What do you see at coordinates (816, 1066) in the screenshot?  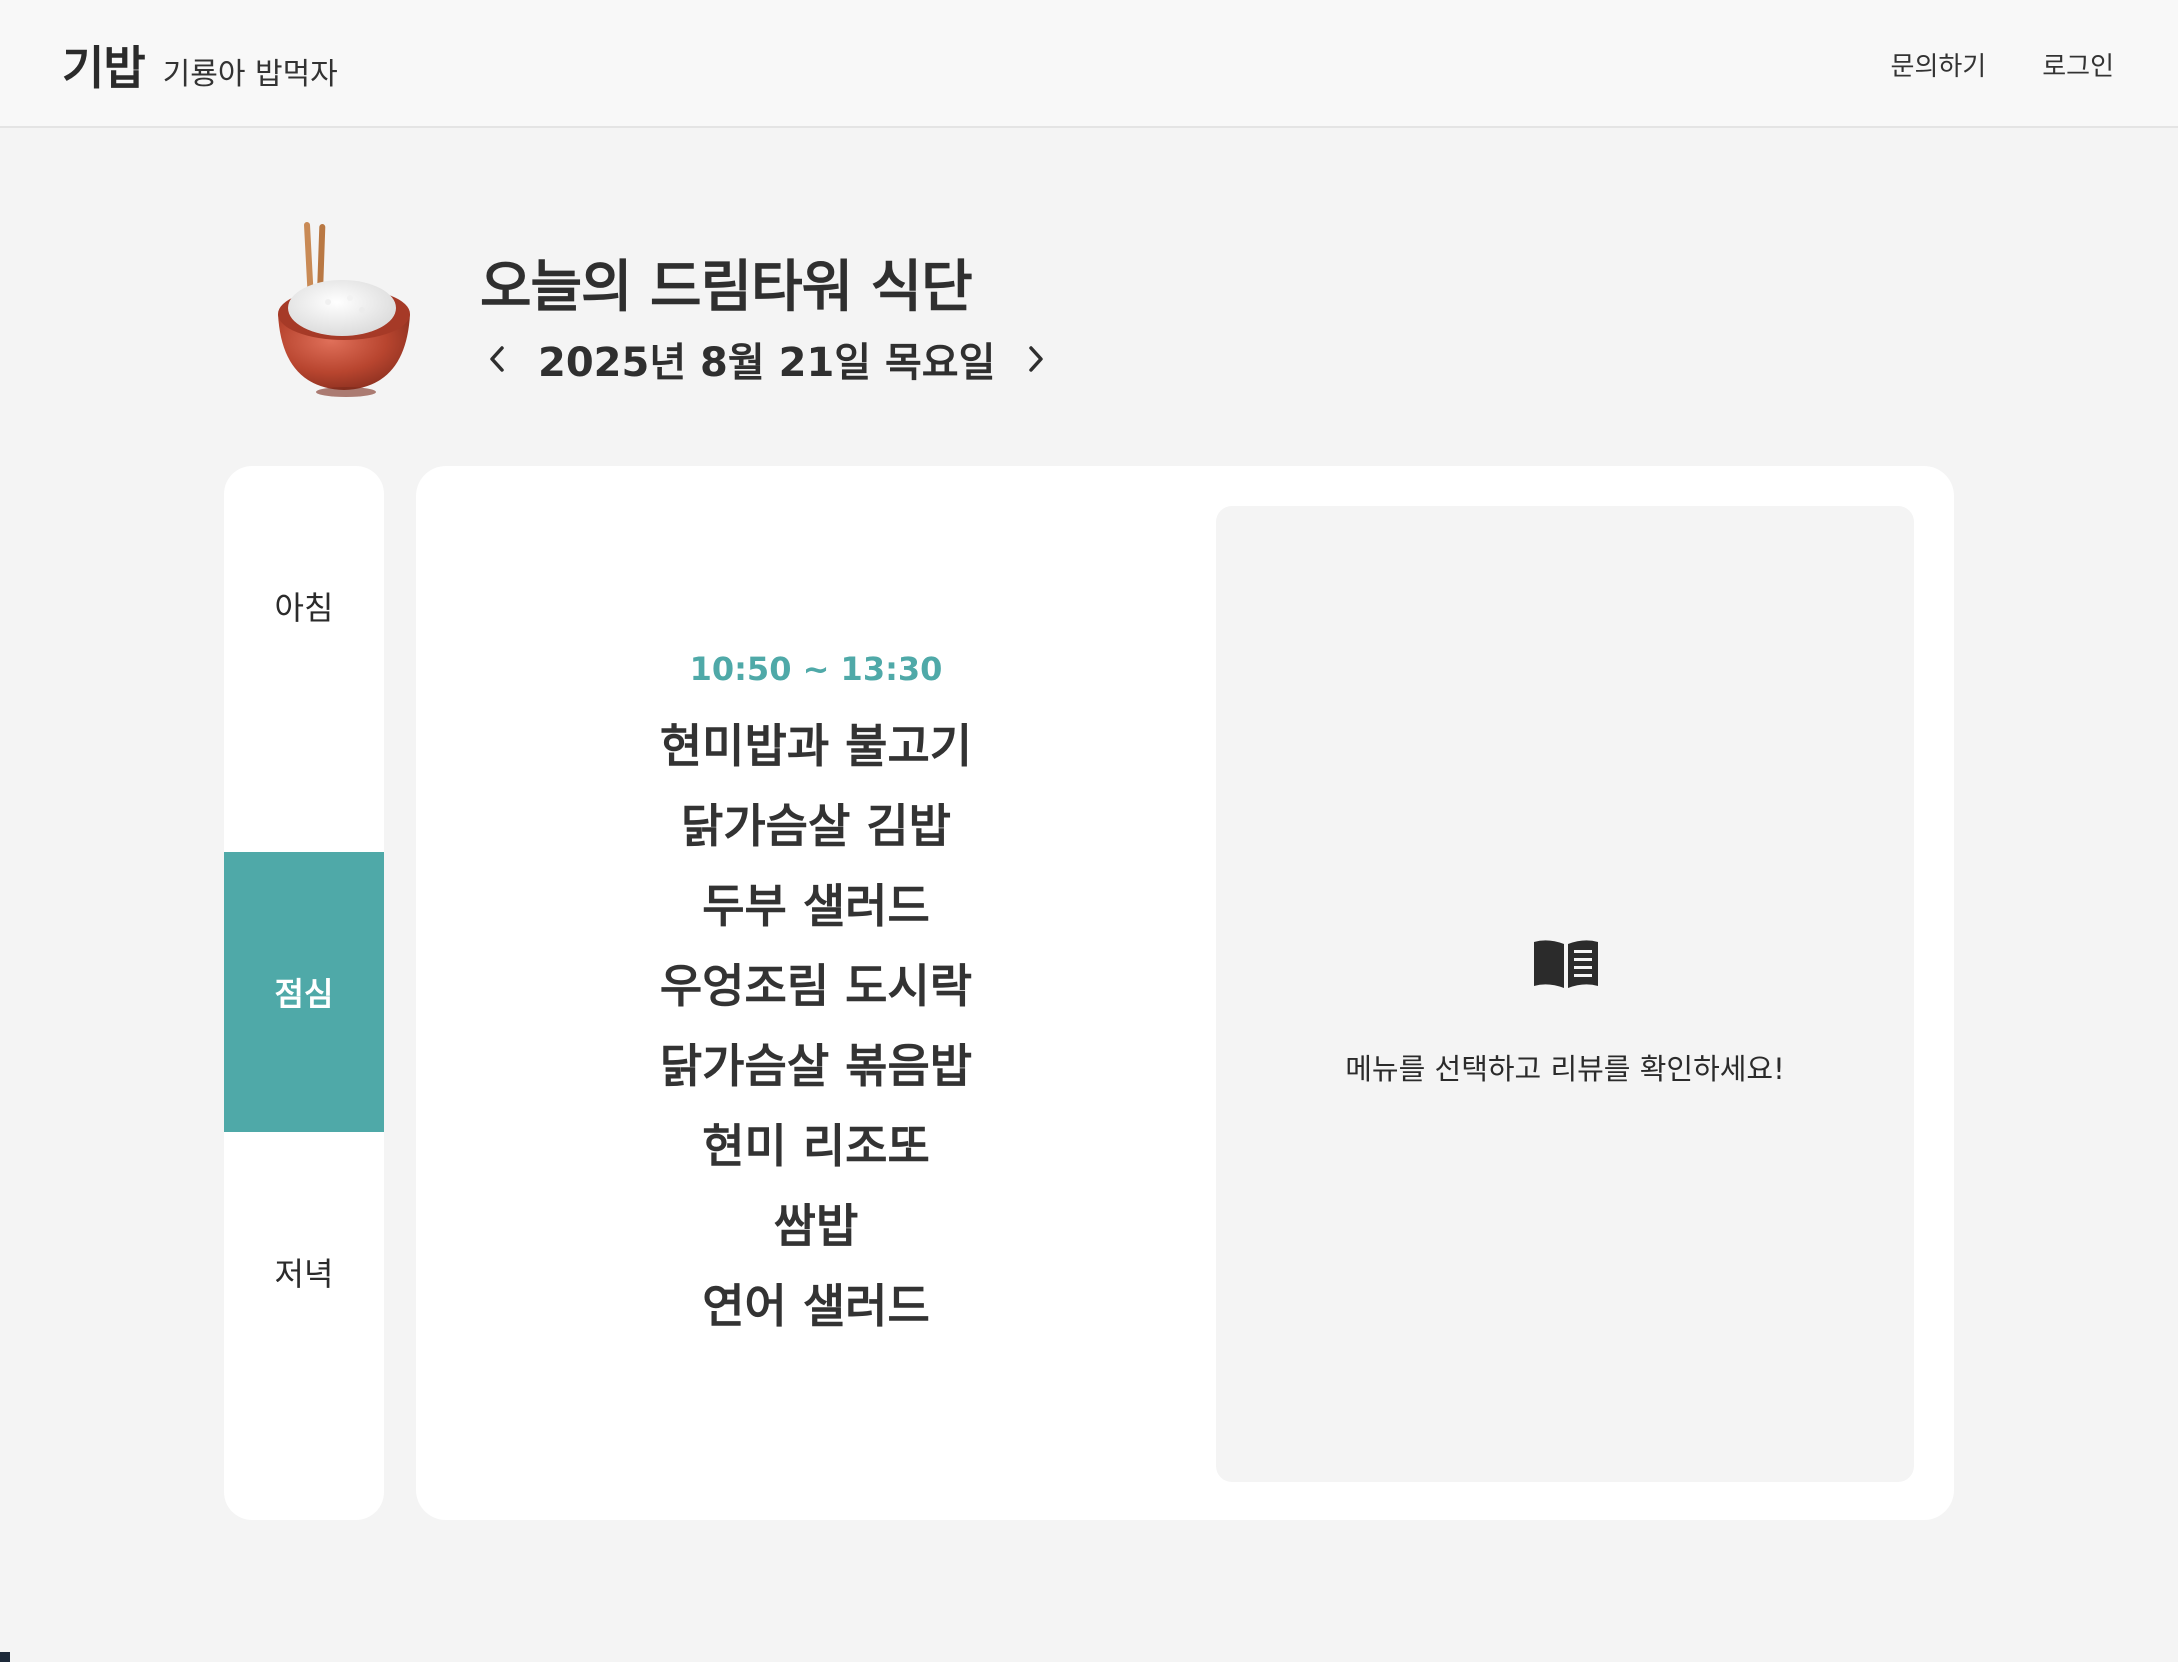 I see `menu-item: 닭가슴살 볶음밥` at bounding box center [816, 1066].